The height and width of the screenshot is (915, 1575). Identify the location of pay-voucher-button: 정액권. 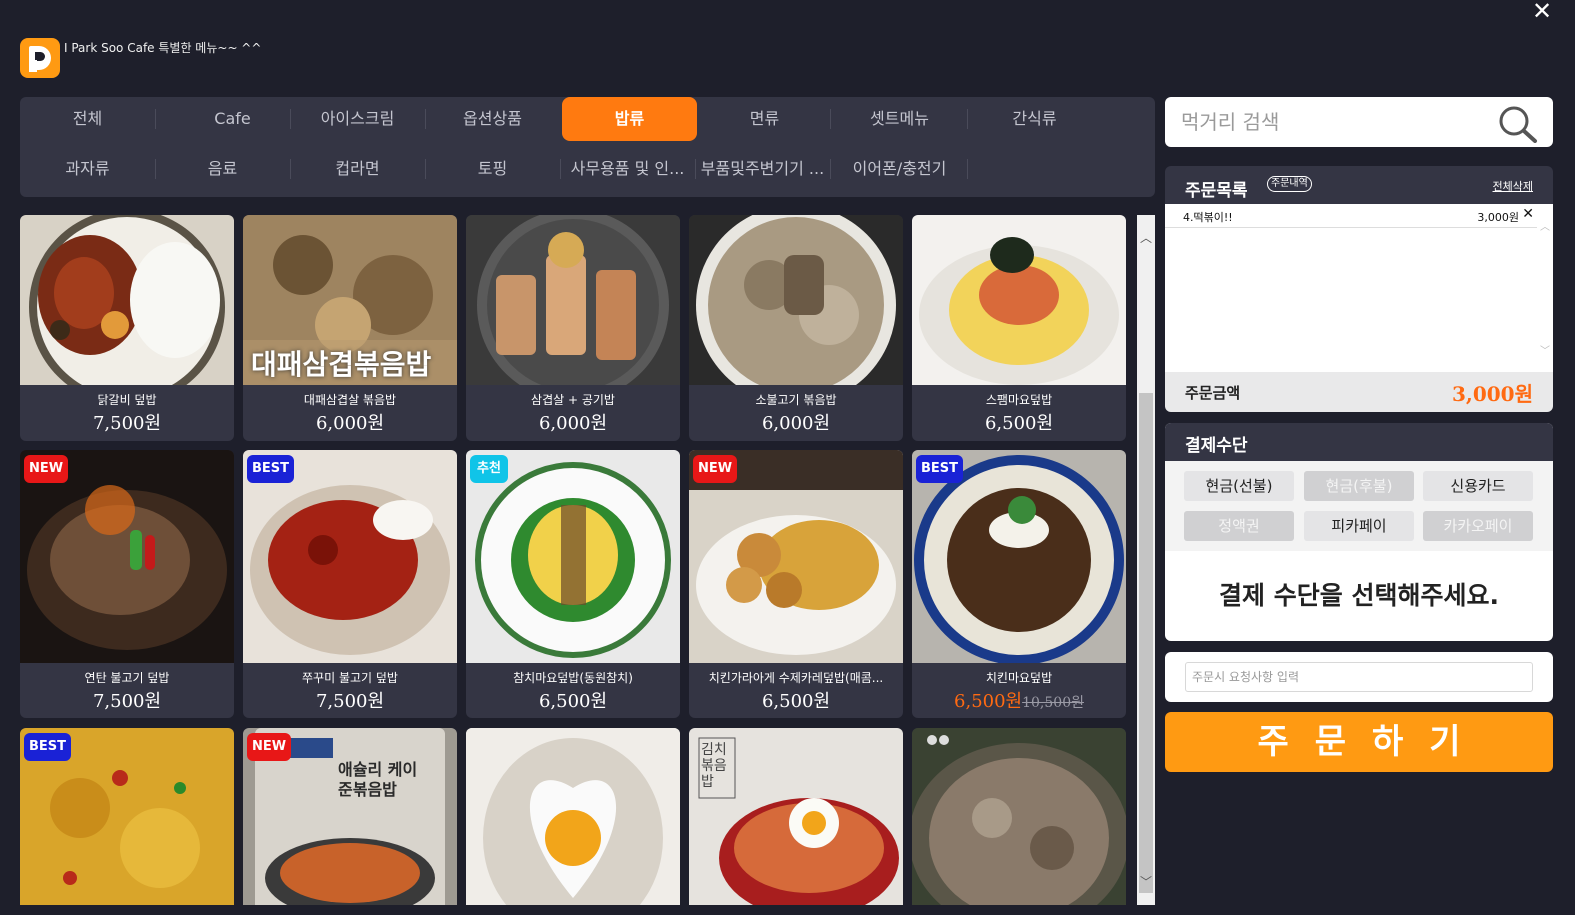
(1239, 526).